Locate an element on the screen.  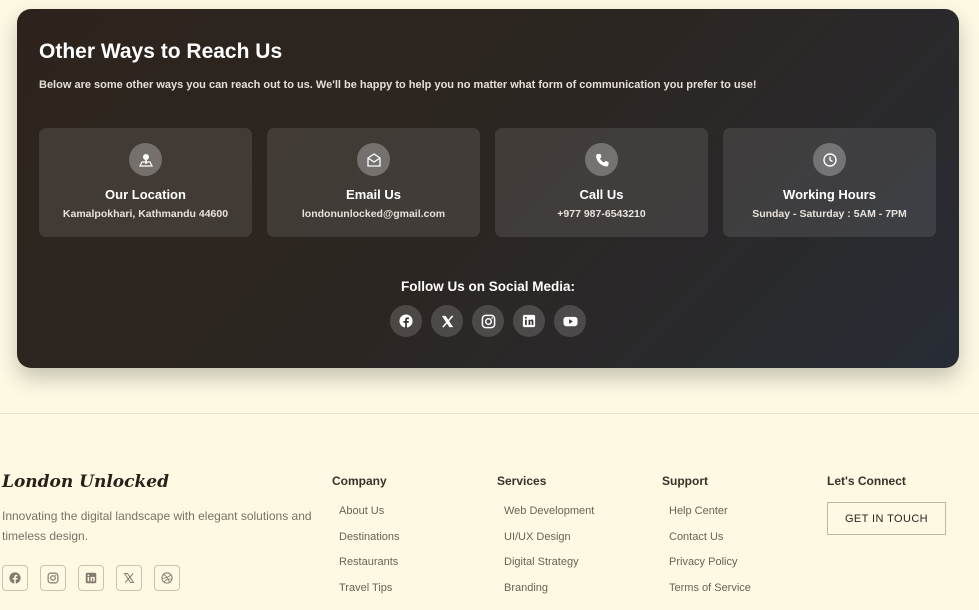
youtube-icon is located at coordinates (570, 321).